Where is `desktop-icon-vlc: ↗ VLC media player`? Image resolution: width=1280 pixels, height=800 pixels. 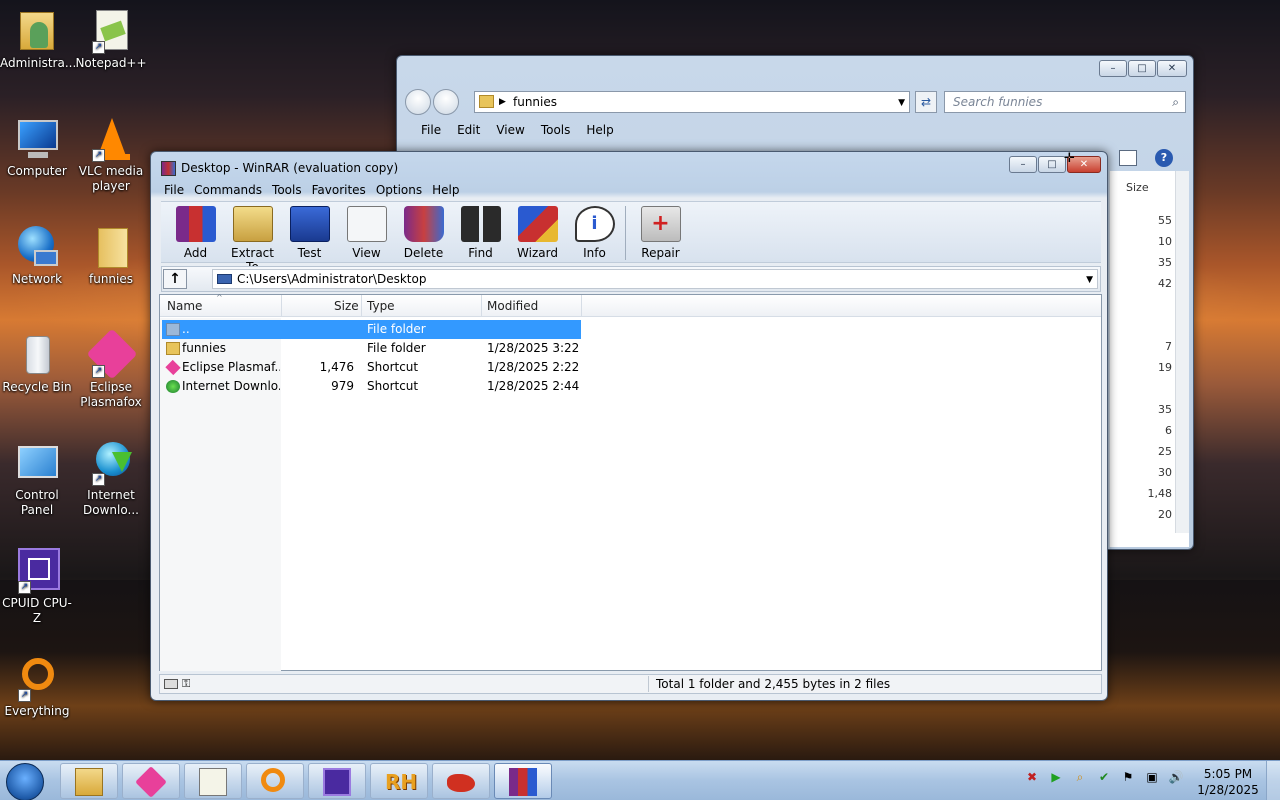 desktop-icon-vlc: ↗ VLC media player is located at coordinates (111, 155).